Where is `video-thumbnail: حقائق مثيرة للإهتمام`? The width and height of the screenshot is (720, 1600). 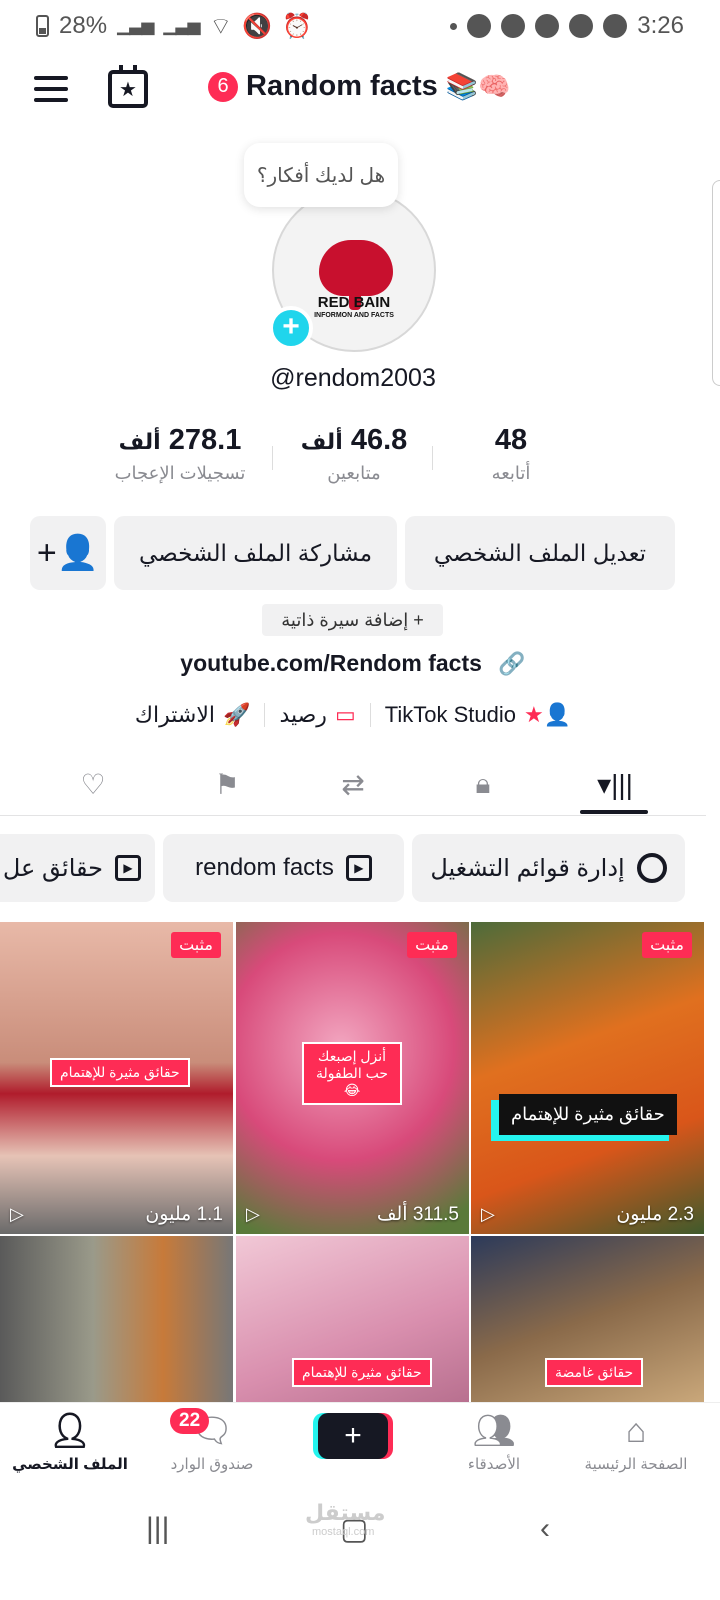 video-thumbnail: حقائق مثيرة للإهتمام is located at coordinates (352, 1319).